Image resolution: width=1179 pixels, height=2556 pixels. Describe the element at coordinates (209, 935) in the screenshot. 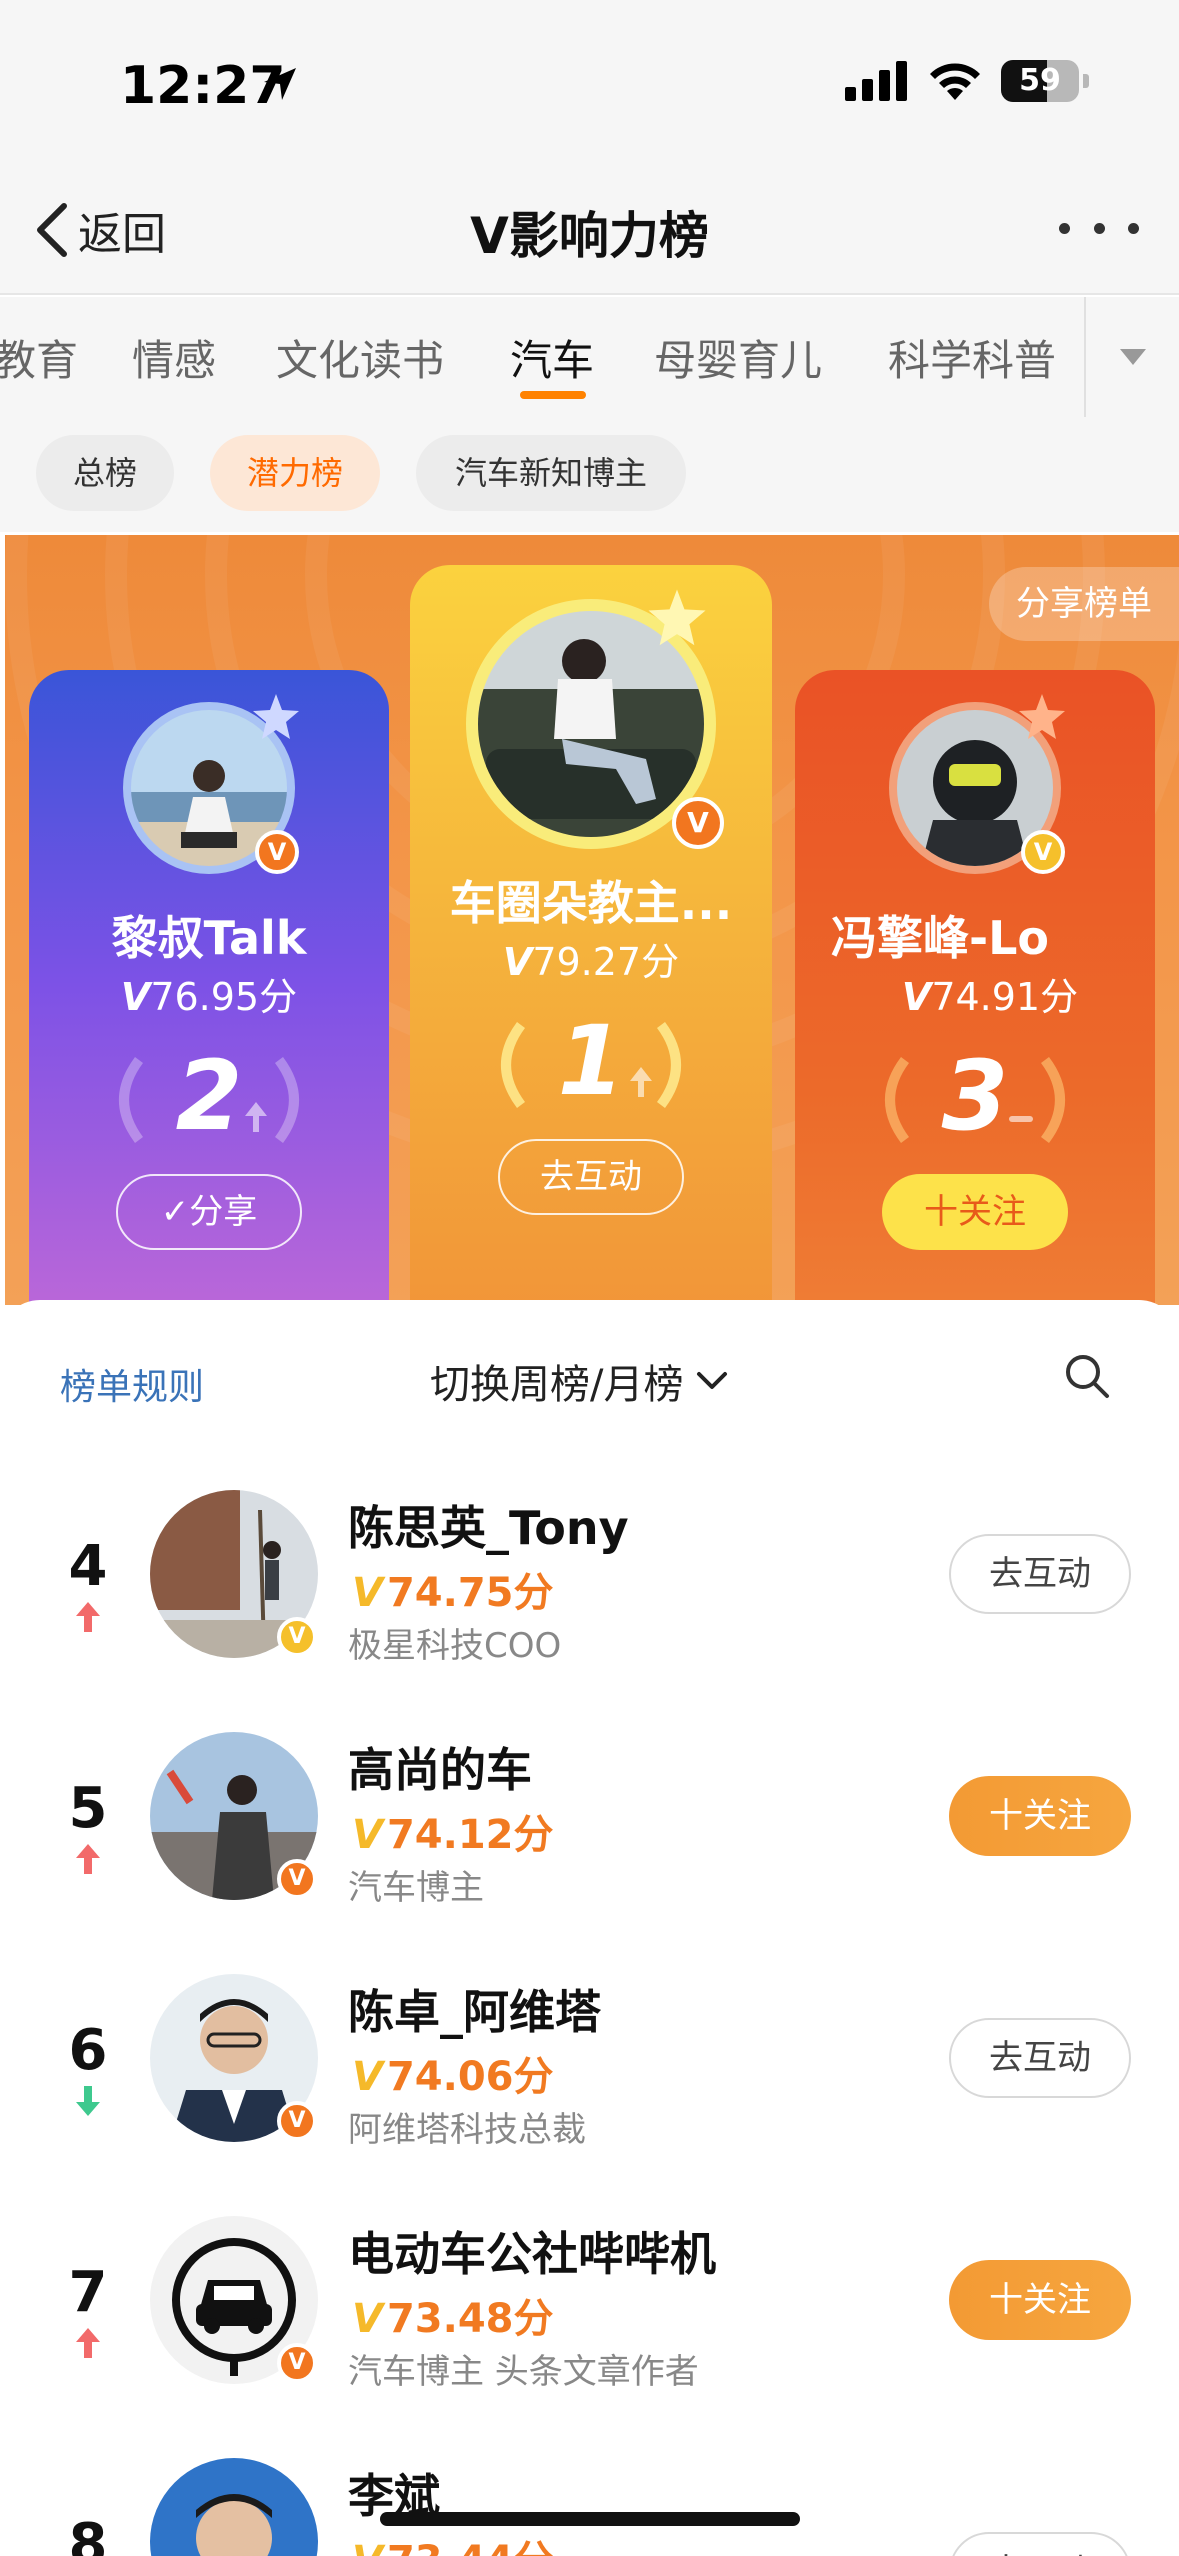

I see `podium-name: 黎叔Talk` at that location.